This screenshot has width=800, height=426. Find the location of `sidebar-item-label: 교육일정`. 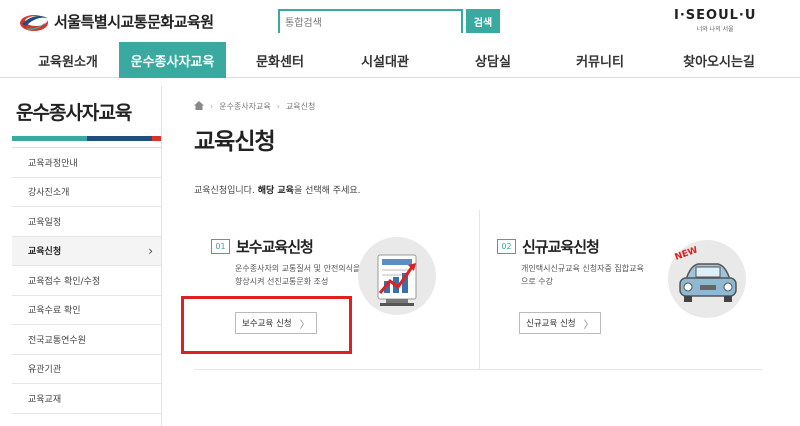

sidebar-item-label: 교육일정 is located at coordinates (45, 222).